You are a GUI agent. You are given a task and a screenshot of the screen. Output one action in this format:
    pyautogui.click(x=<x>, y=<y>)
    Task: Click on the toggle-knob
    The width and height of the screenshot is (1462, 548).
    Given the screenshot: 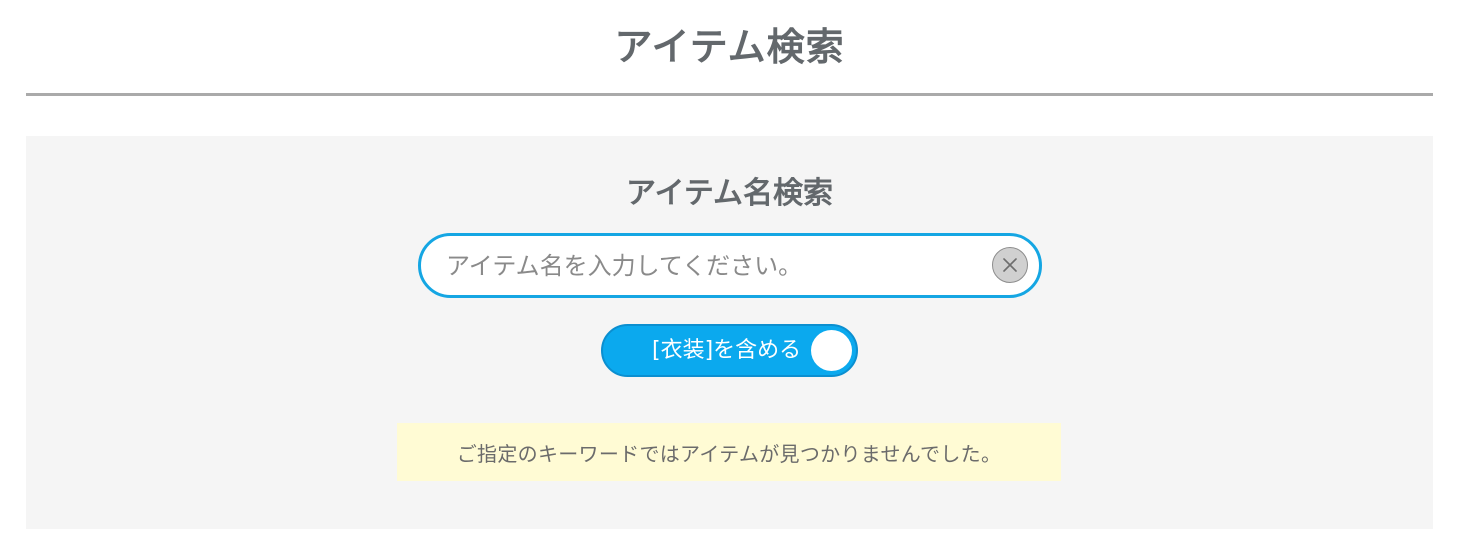 What is the action you would take?
    pyautogui.click(x=831, y=350)
    